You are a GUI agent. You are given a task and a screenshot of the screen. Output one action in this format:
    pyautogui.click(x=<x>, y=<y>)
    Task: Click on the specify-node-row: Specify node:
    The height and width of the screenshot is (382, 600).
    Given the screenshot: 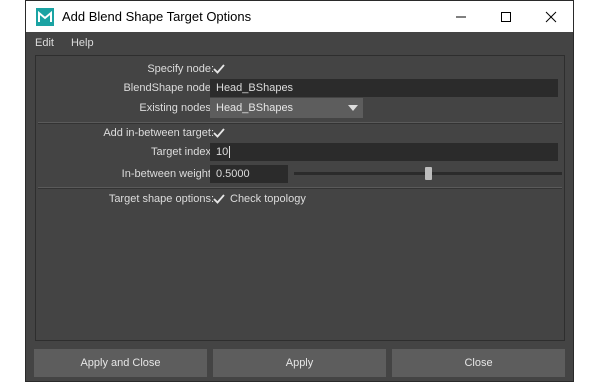 What is the action you would take?
    pyautogui.click(x=301, y=69)
    